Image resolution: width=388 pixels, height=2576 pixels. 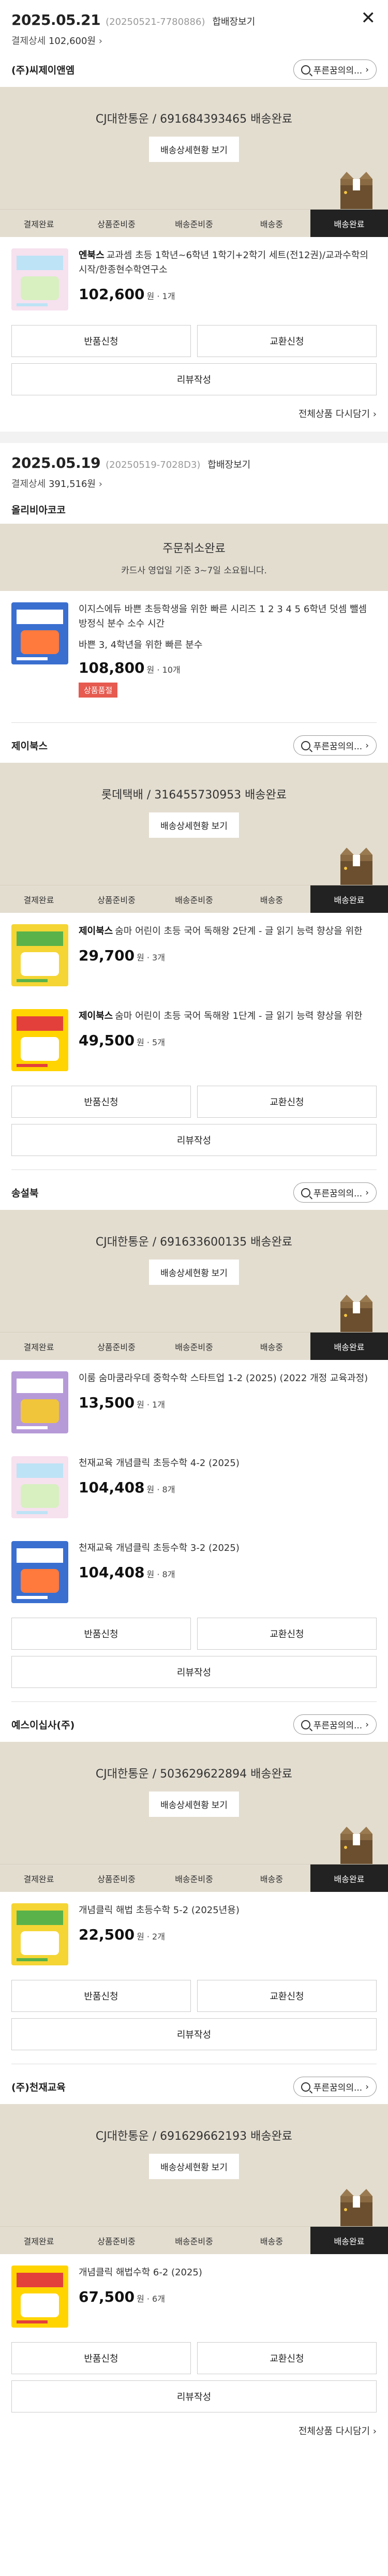 I want to click on close-icon: ✕, so click(x=368, y=18).